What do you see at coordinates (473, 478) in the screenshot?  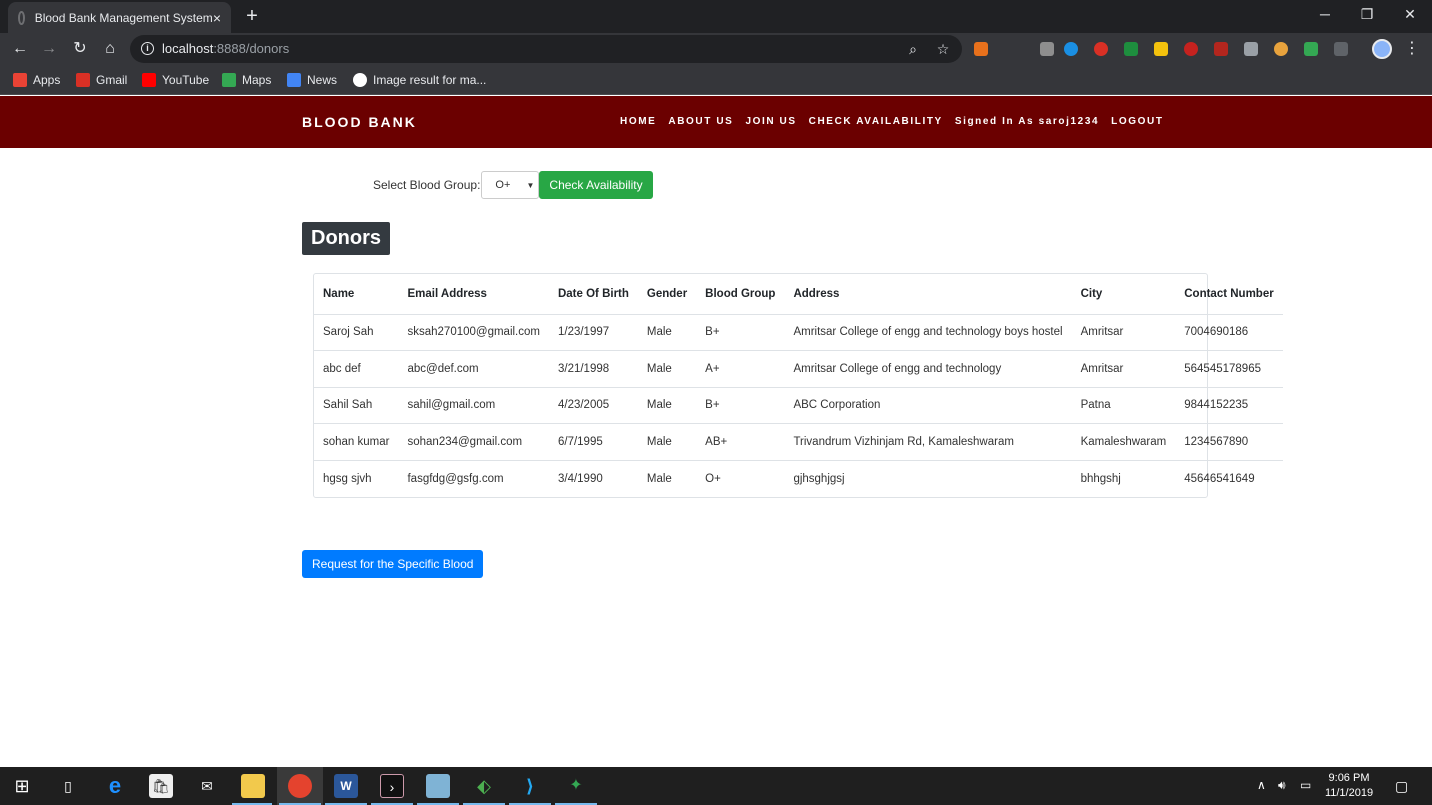 I see `cell-email: fasgfdg@gsfg.com` at bounding box center [473, 478].